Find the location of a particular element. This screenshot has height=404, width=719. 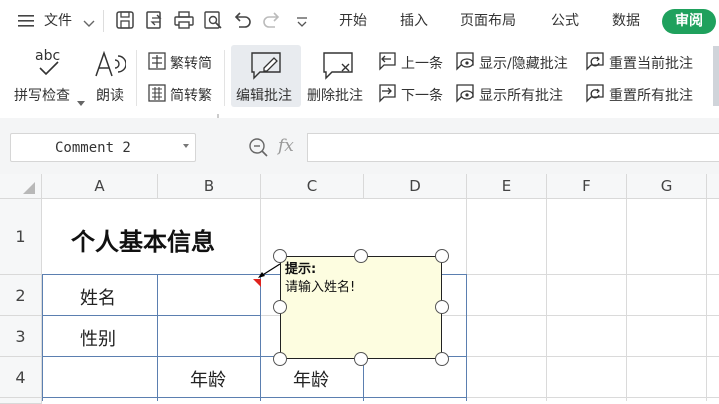

name-box-dropdown-icon is located at coordinates (186, 146).